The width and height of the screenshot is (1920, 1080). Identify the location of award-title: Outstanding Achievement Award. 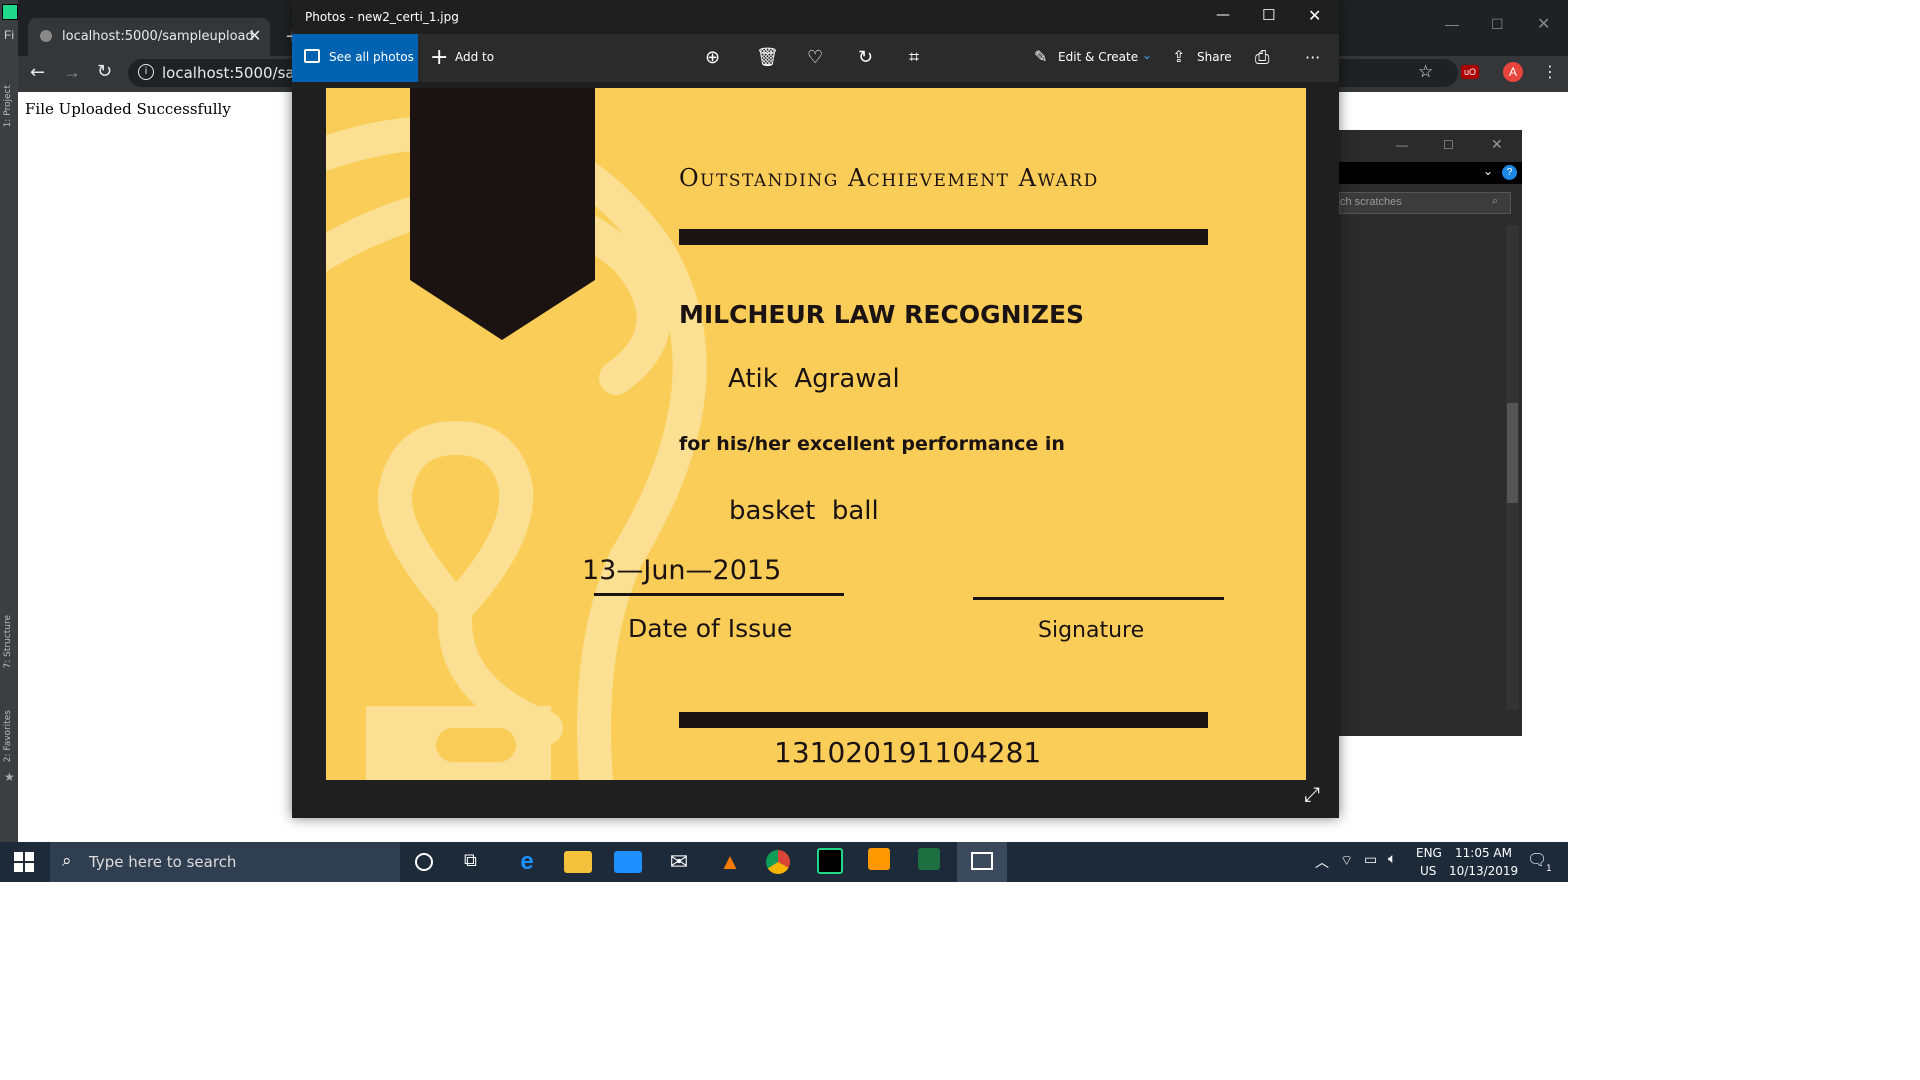
(889, 178).